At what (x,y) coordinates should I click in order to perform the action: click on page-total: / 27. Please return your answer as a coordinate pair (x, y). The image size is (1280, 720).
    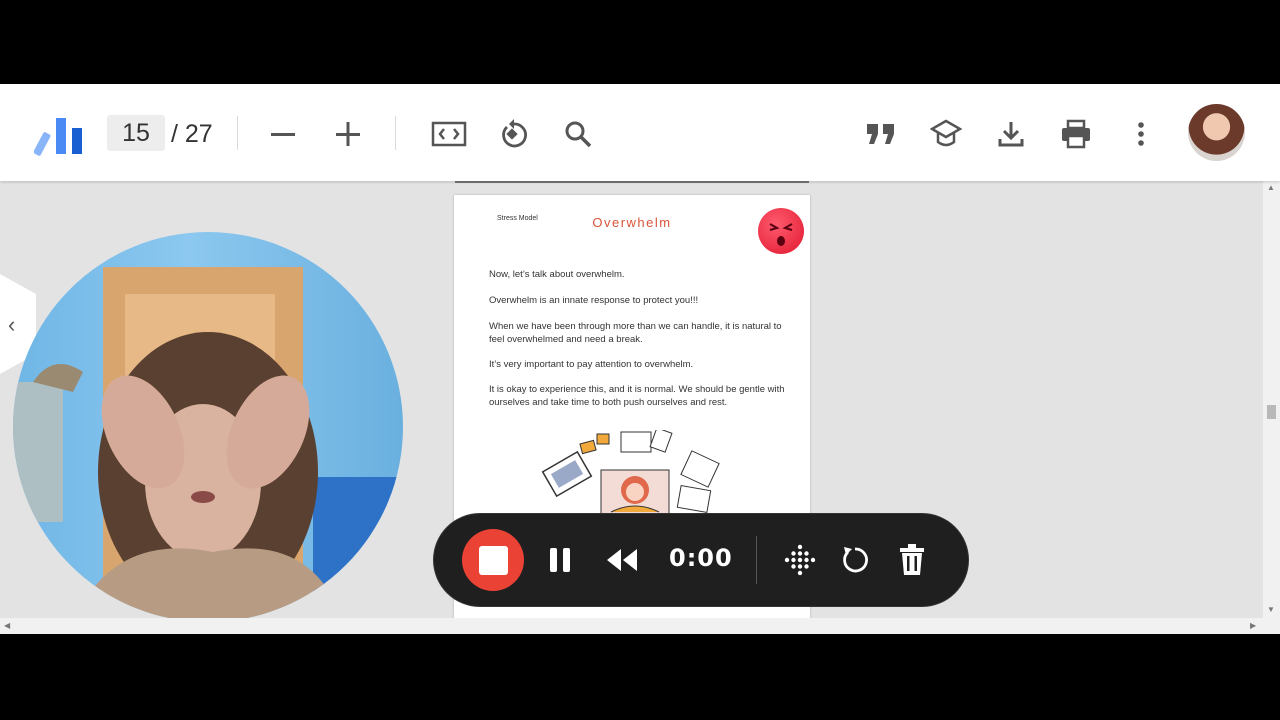
    Looking at the image, I should click on (192, 134).